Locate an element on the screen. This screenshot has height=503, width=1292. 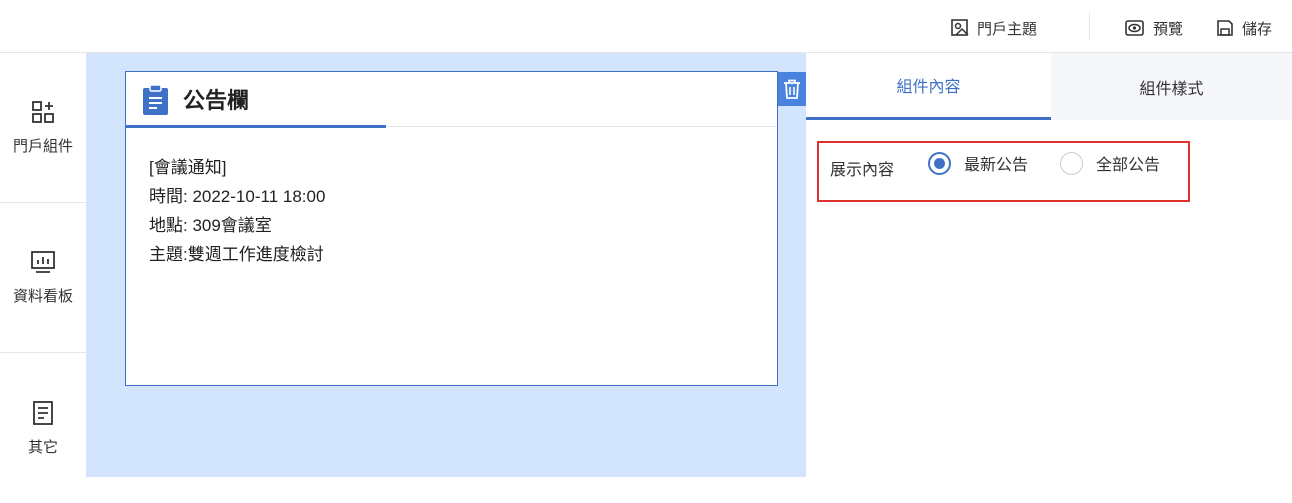
sidebar-item-label: 資料看板 is located at coordinates (42, 296).